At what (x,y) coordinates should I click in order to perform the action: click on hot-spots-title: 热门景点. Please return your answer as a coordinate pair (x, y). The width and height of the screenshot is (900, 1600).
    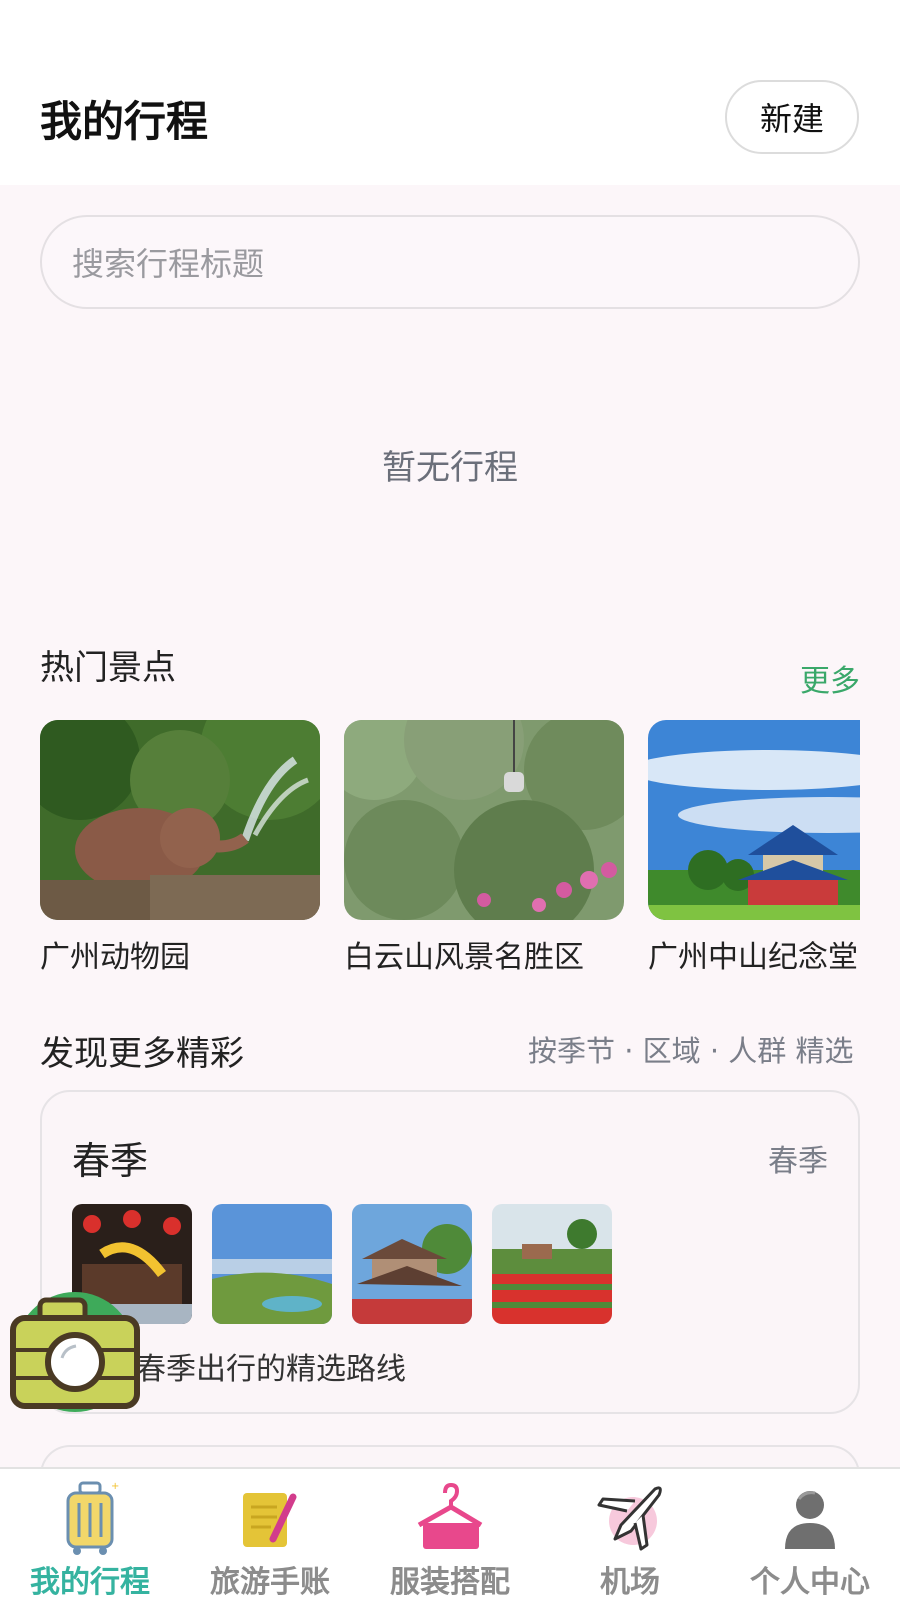
    Looking at the image, I should click on (108, 668).